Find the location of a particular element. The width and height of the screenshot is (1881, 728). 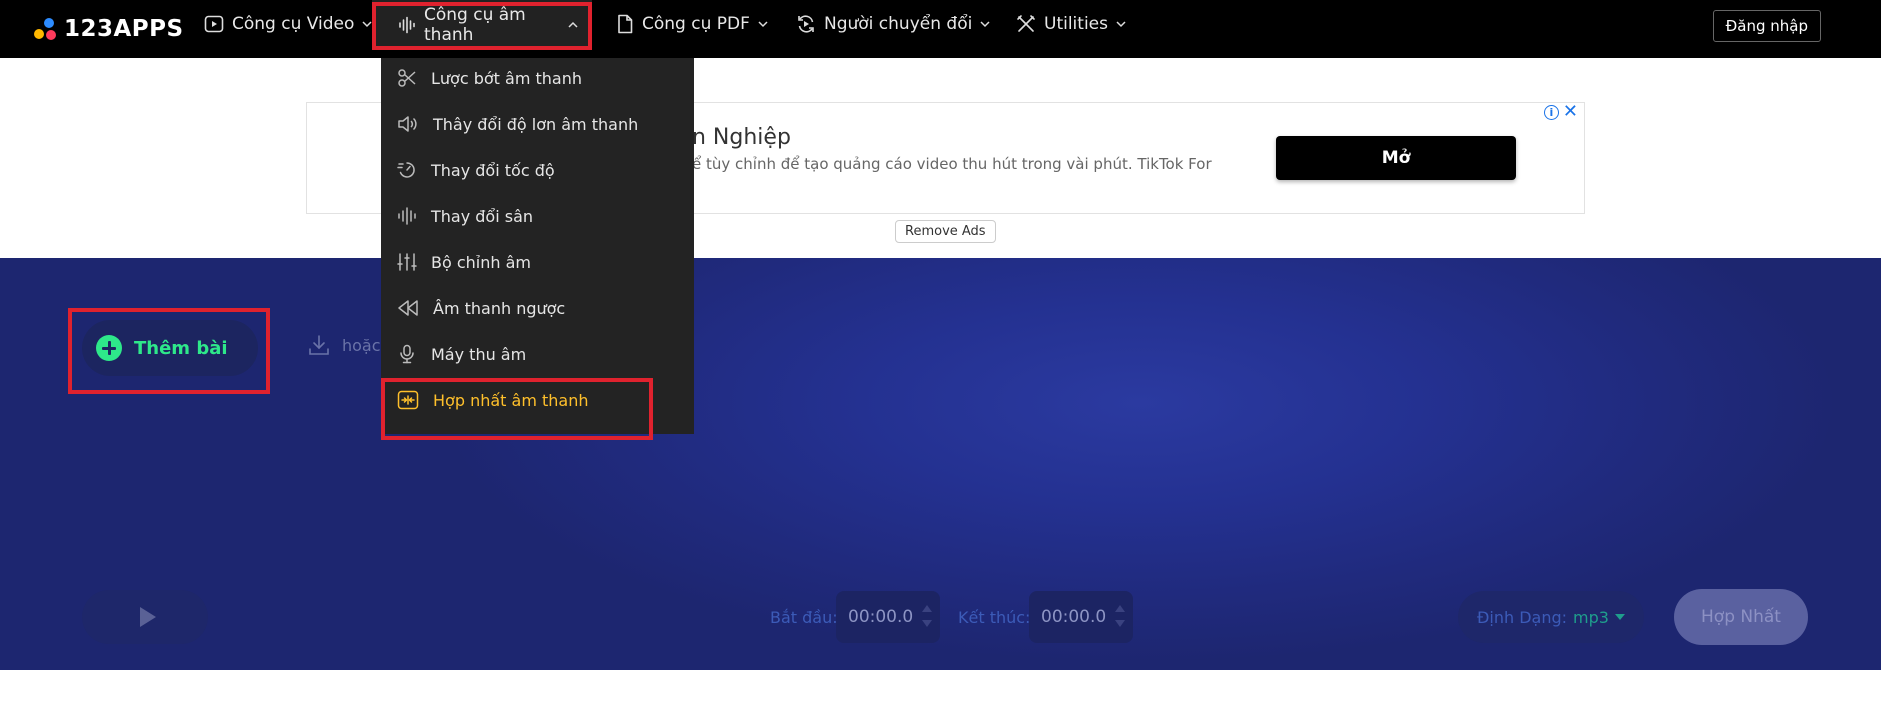

ad-open-button: Mở is located at coordinates (1396, 158).